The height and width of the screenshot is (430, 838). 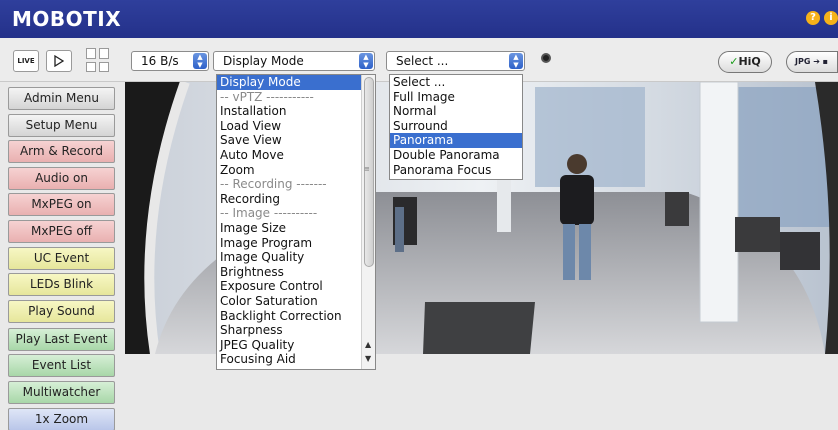 What do you see at coordinates (61, 284) in the screenshot?
I see `leds-blink-button: LEDs Blink` at bounding box center [61, 284].